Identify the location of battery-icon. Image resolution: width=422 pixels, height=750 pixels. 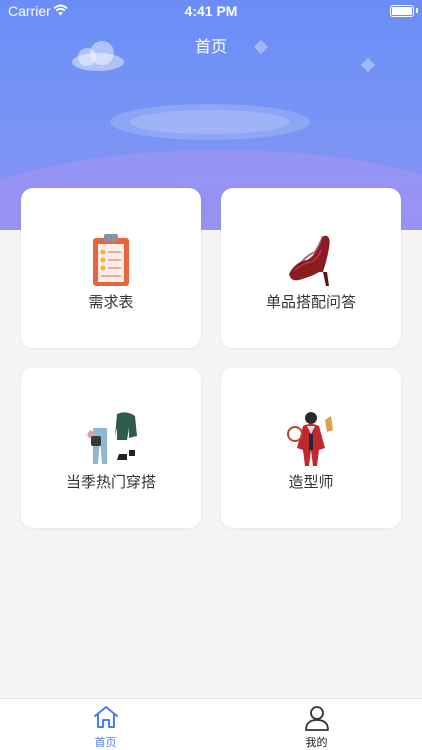
(402, 11).